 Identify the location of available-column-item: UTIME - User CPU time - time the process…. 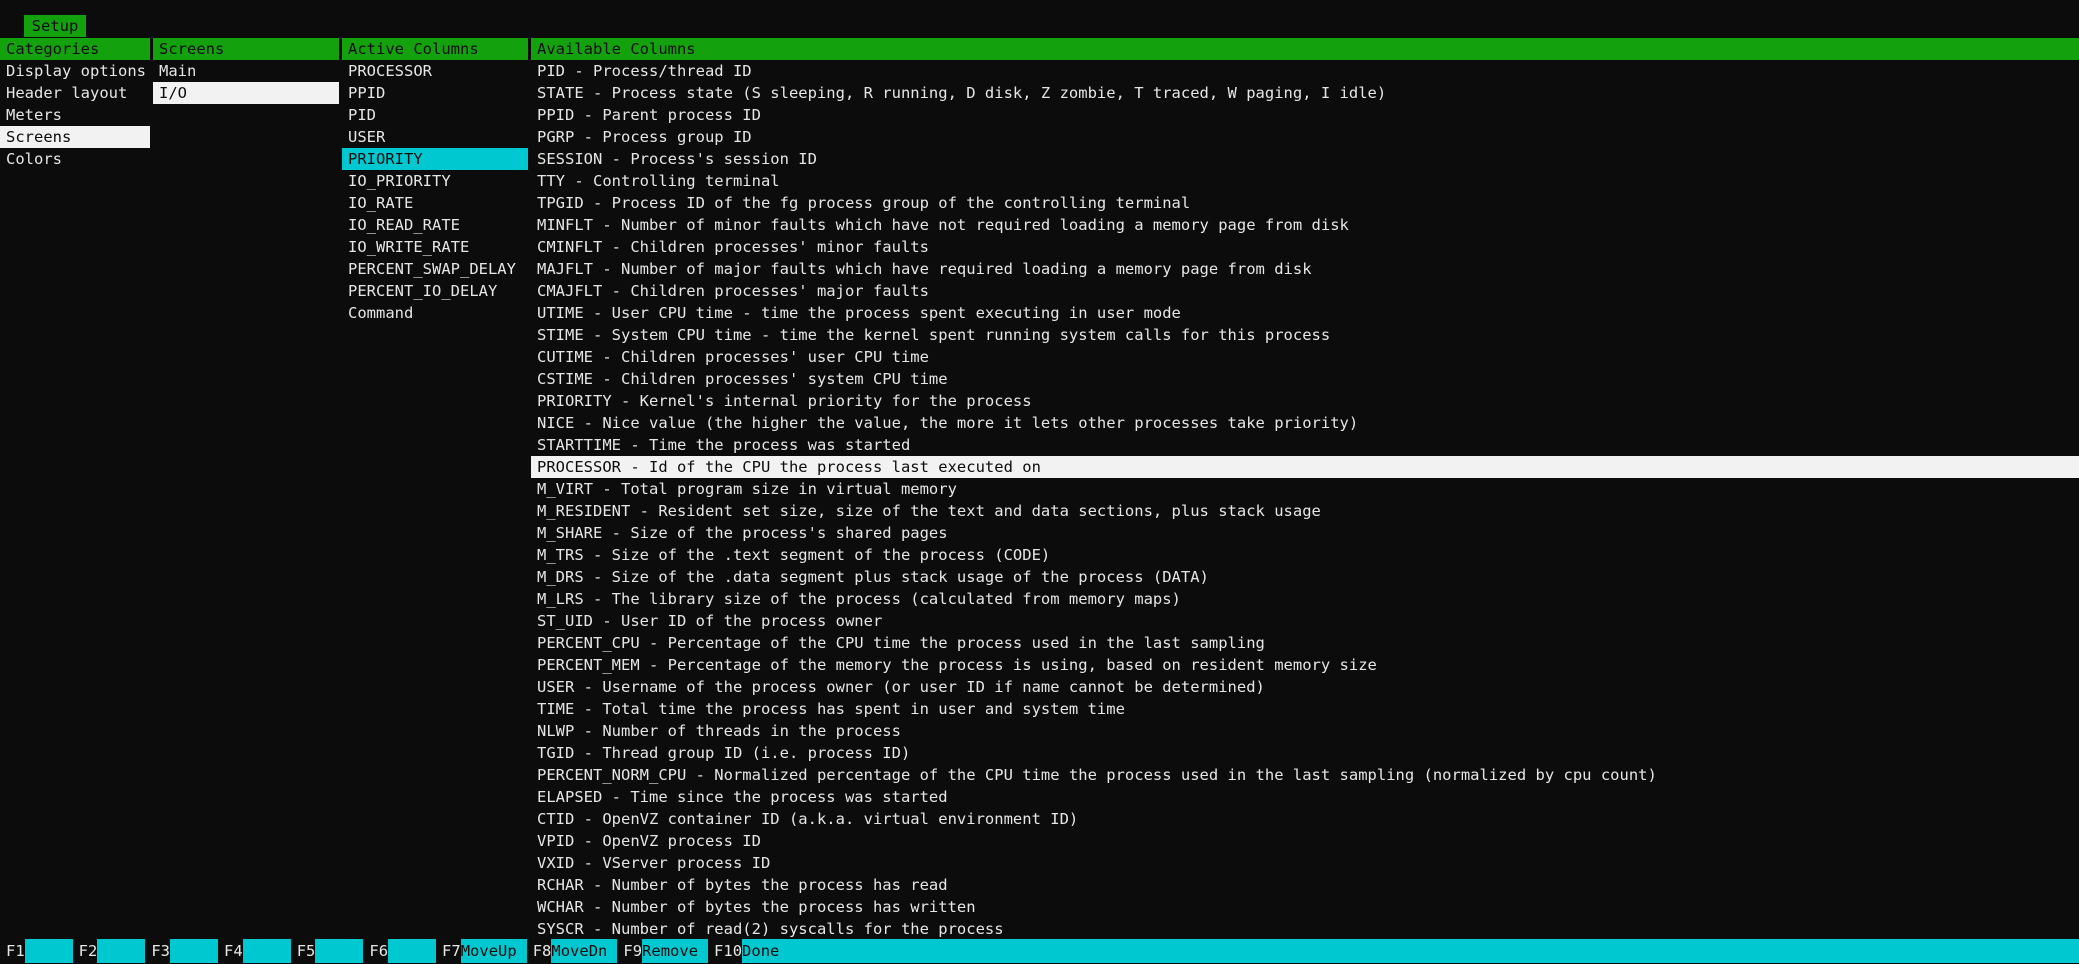
(1305, 313).